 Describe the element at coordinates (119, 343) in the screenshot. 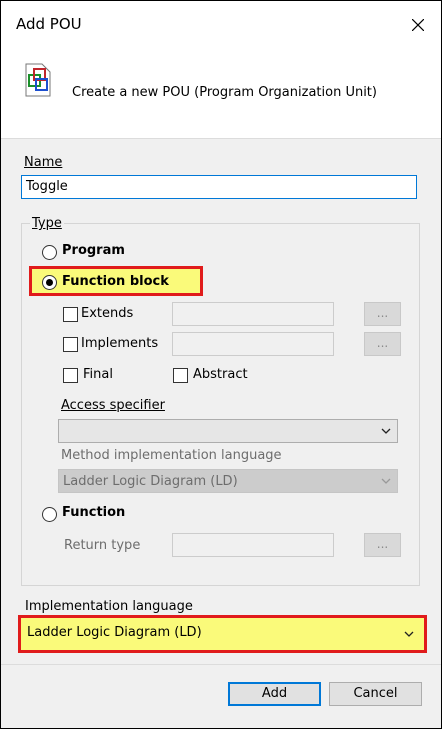

I see `implements-label: Implements` at that location.